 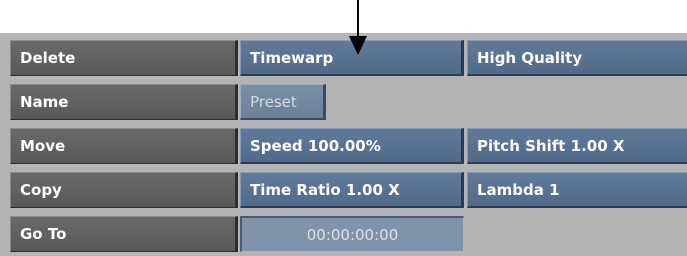 What do you see at coordinates (283, 102) in the screenshot?
I see `preset-button: Preset` at bounding box center [283, 102].